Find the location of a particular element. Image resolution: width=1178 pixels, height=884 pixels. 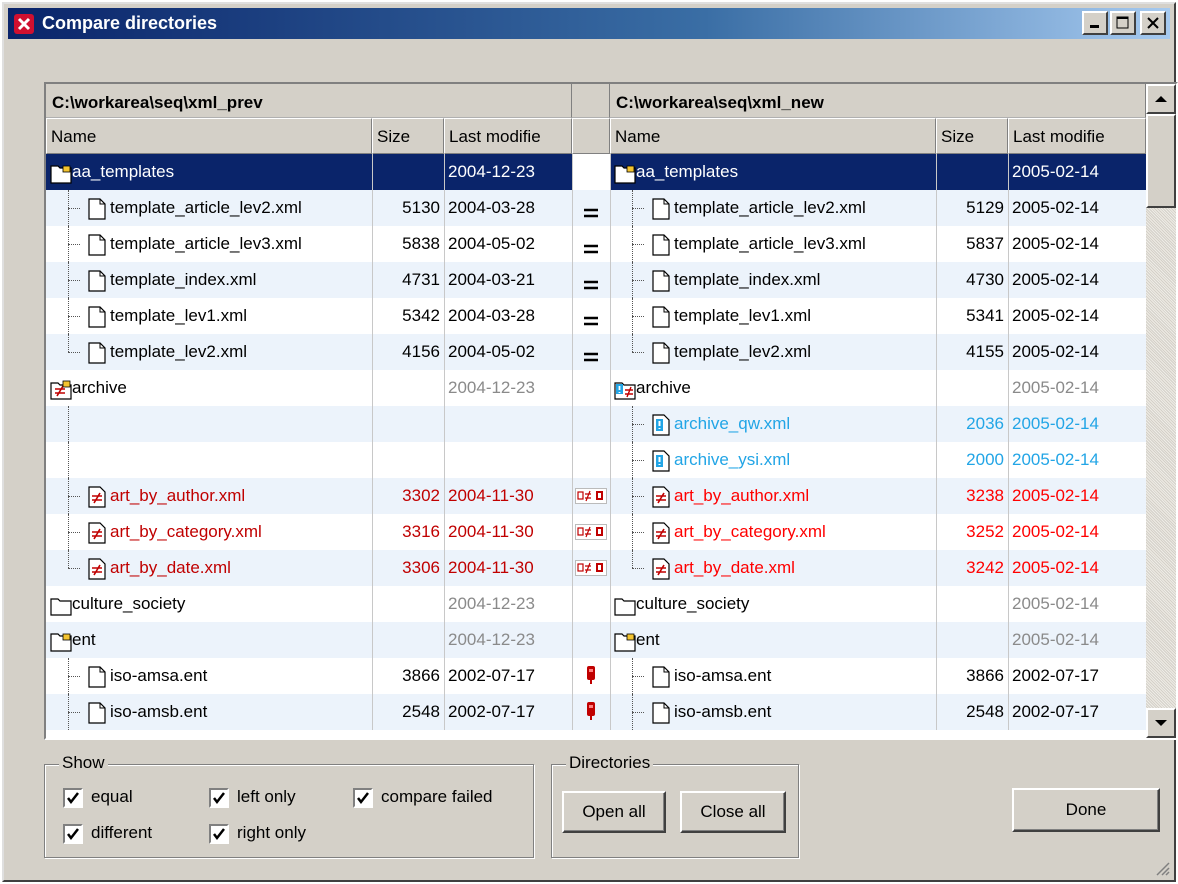

left-name-cell: iso-amsa.ent is located at coordinates (209, 676).